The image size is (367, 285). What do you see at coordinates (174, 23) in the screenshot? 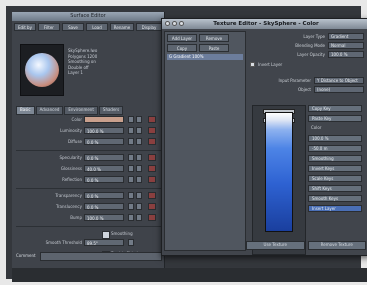
I see `minimize-icon` at bounding box center [174, 23].